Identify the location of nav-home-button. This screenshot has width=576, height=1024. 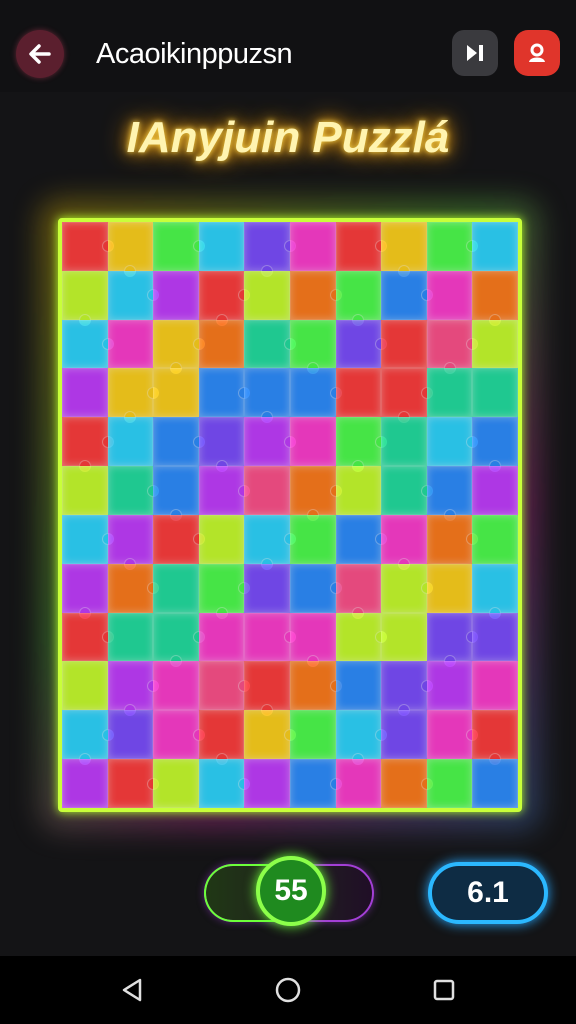
(288, 990).